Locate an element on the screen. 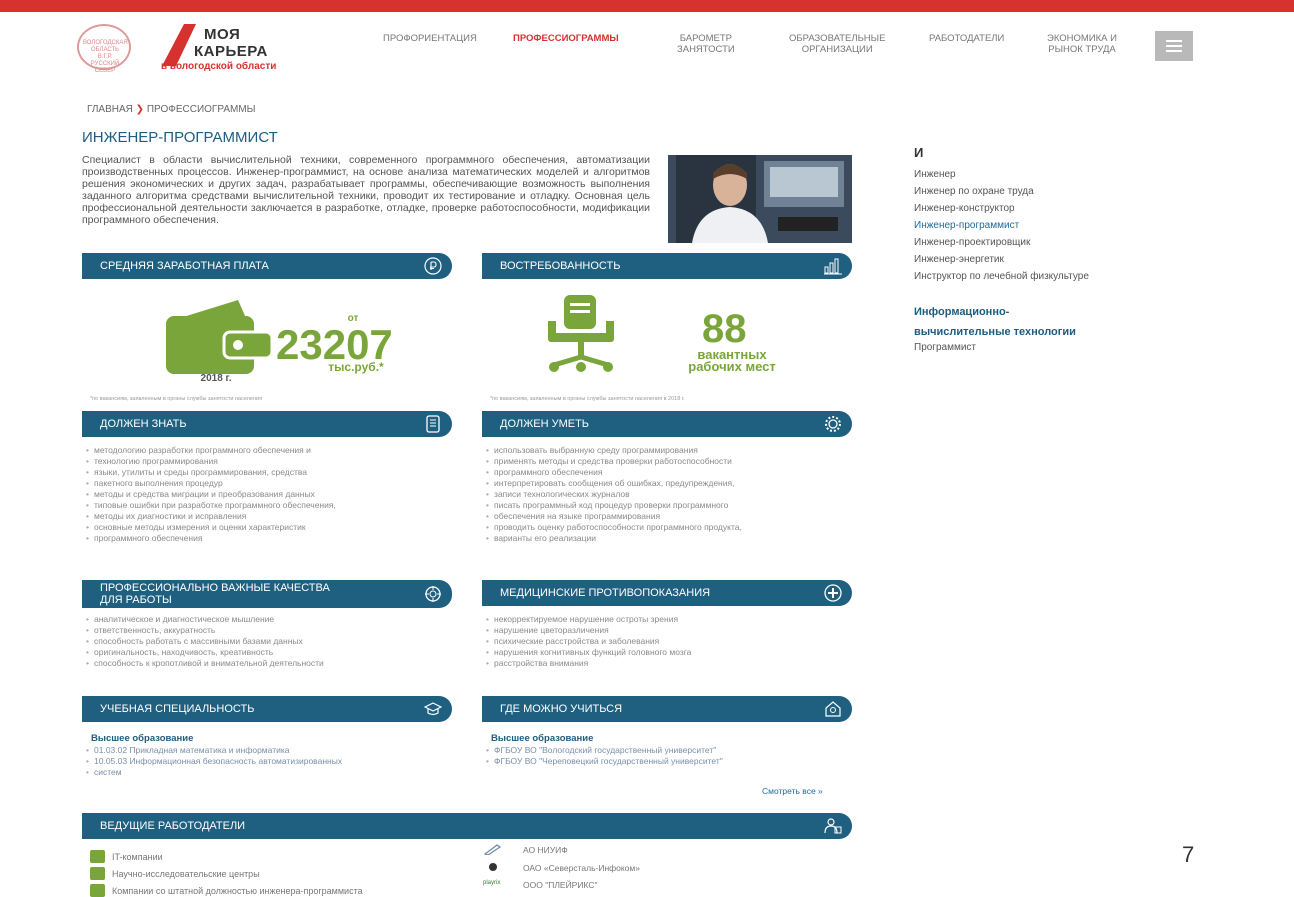 The height and width of the screenshot is (897, 1294). nav-education-orgs: ОБРАЗОВАТЕЛЬНЫЕ ОРГАНИЗАЦИИ is located at coordinates (837, 44).